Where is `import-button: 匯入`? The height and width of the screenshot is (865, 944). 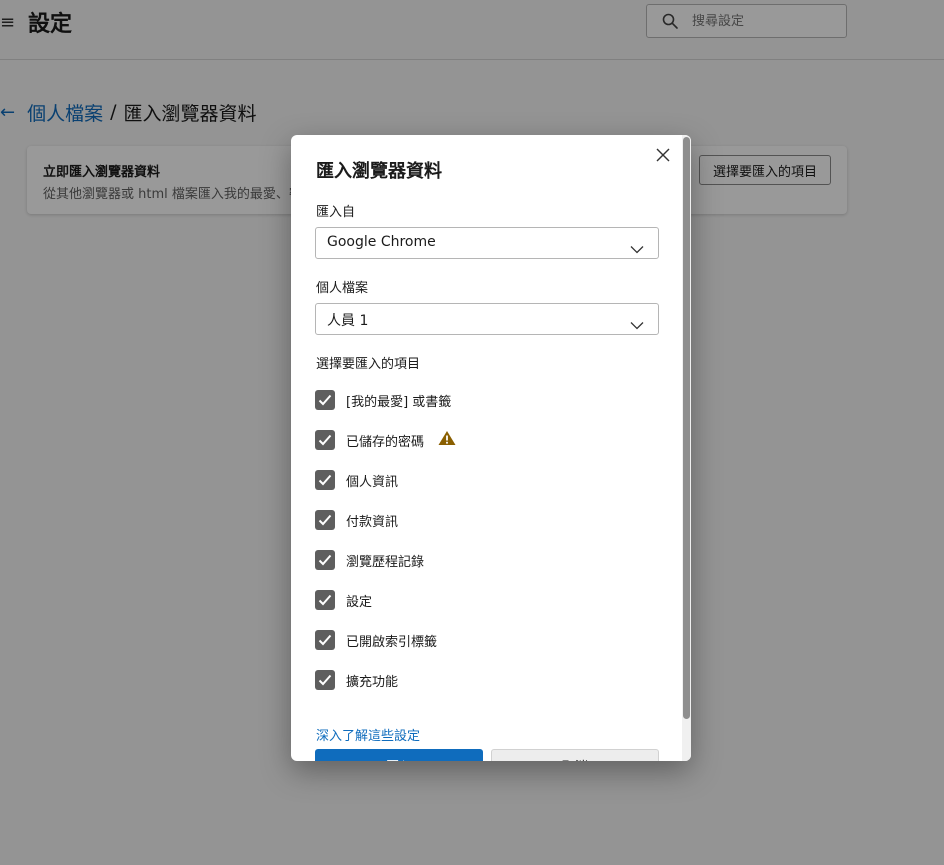 import-button: 匯入 is located at coordinates (399, 755).